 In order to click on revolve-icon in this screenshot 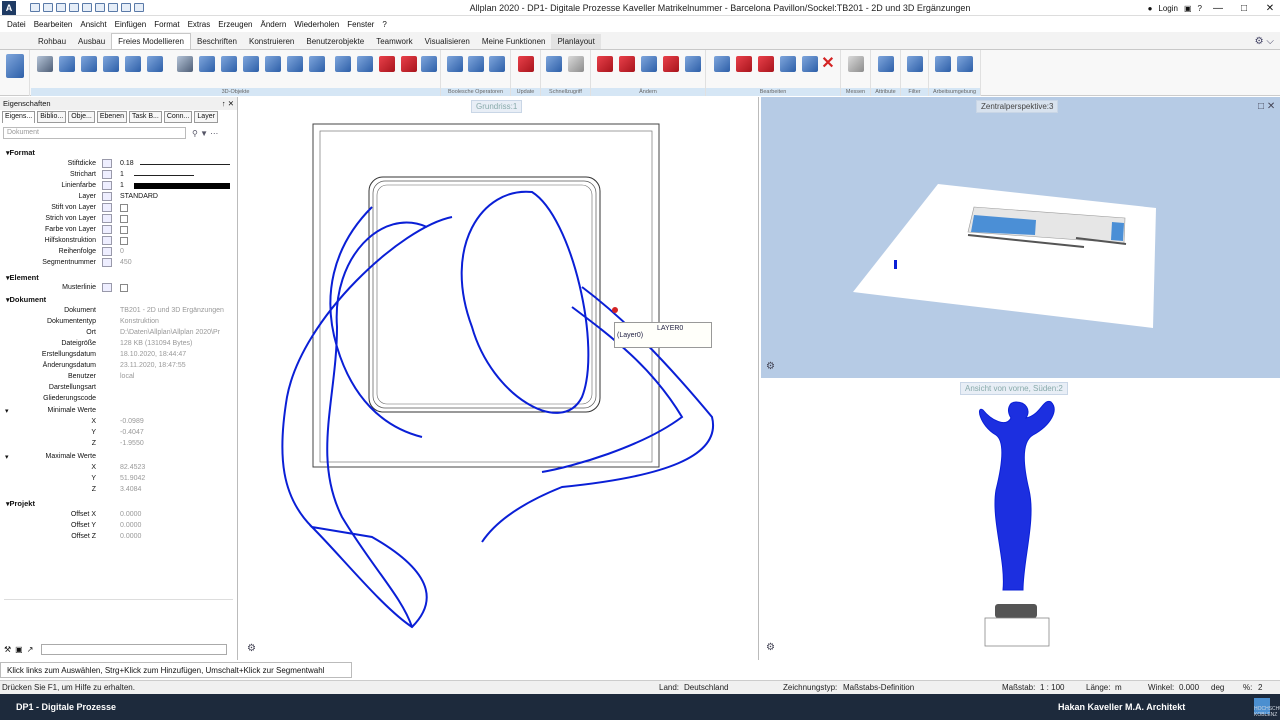, I will do `click(273, 64)`.